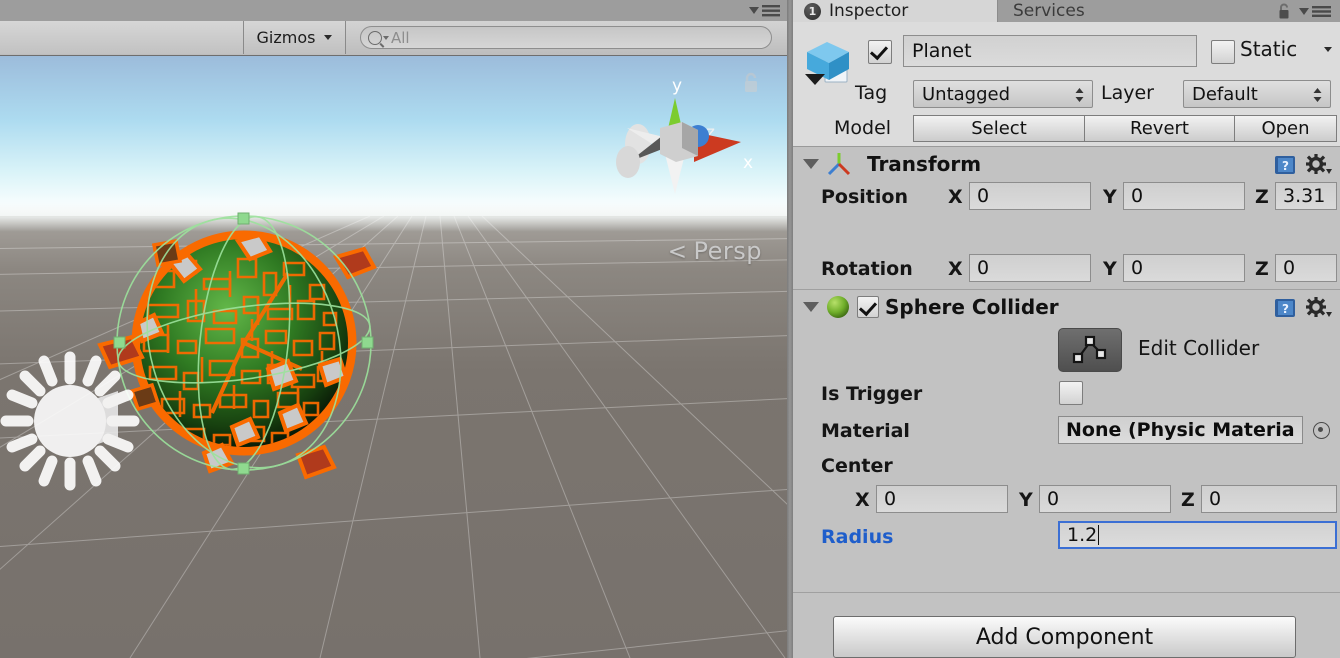 The width and height of the screenshot is (1340, 658). Describe the element at coordinates (1184, 268) in the screenshot. I see `rotation-y-input: 0` at that location.